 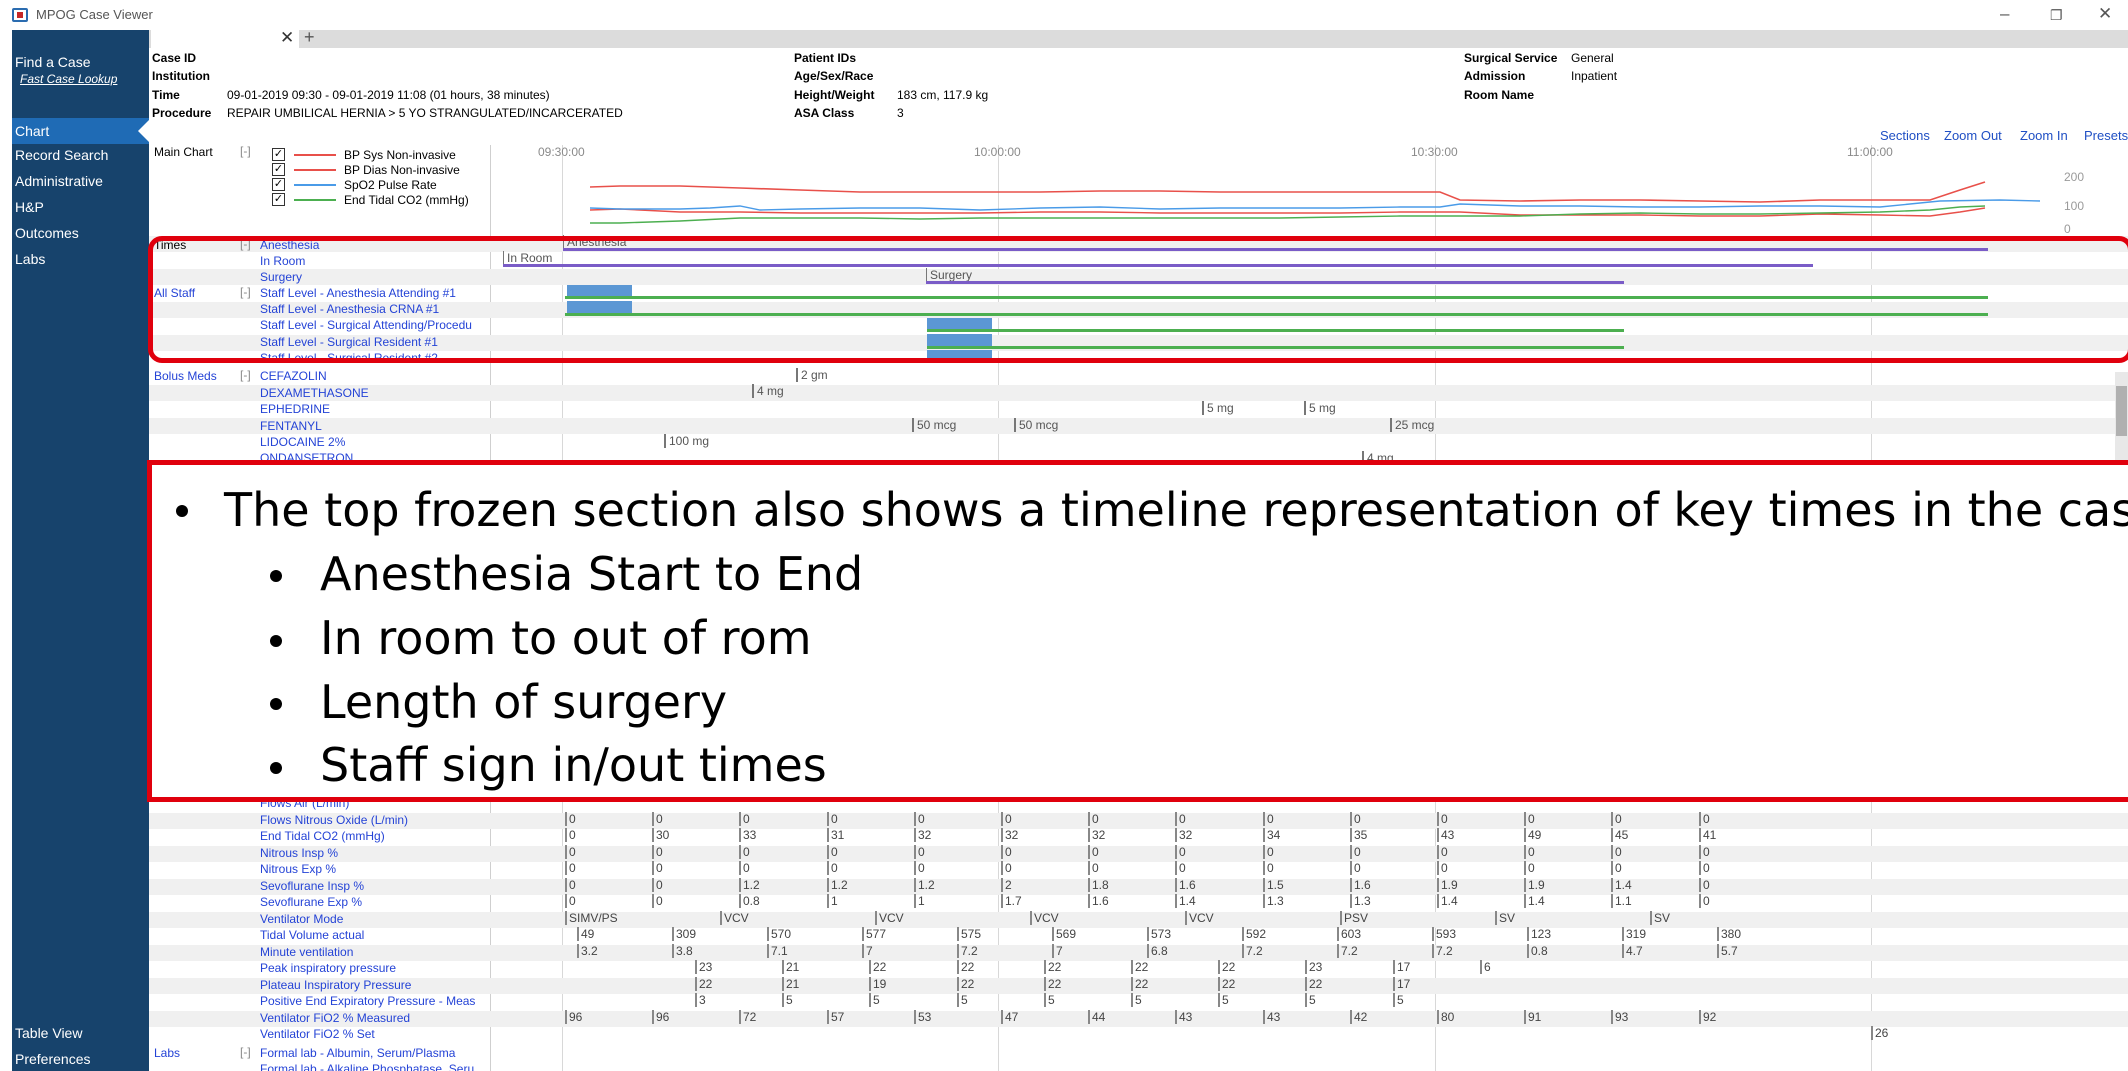 I want to click on med-row-ondansetron: ONDANSETRON, so click(x=307, y=455).